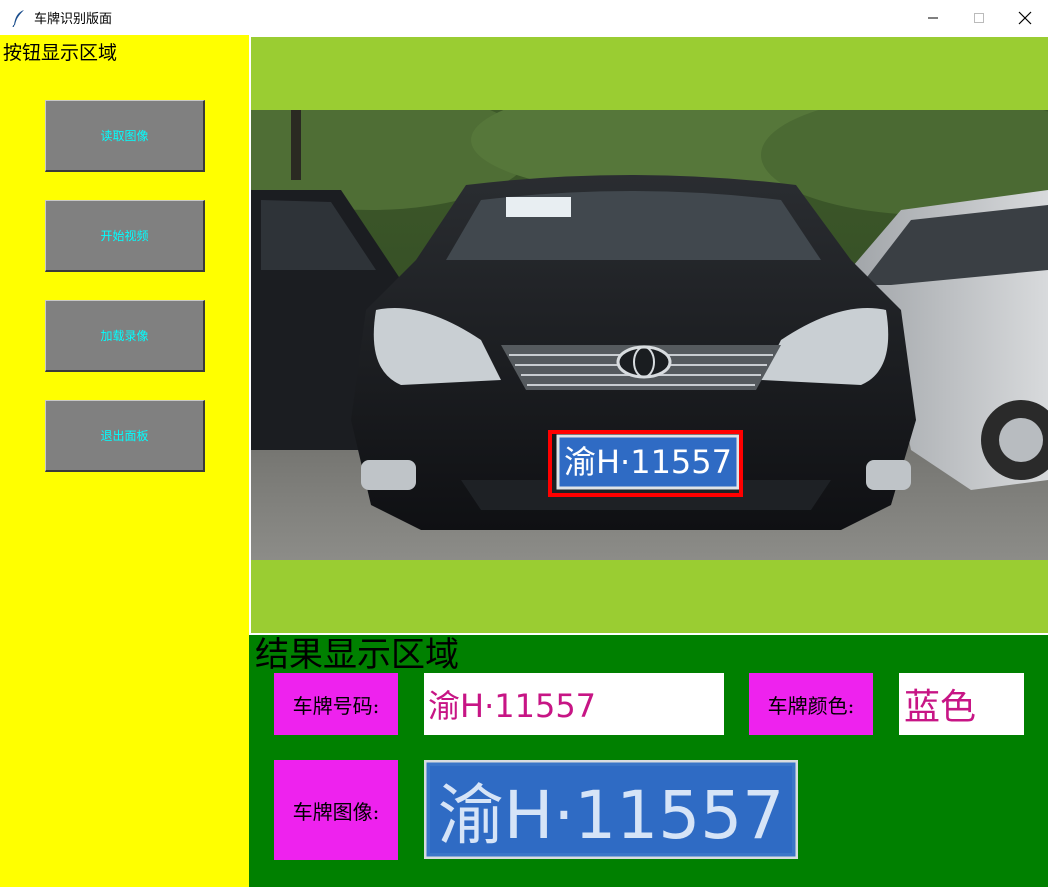  I want to click on close-button, so click(1025, 17).